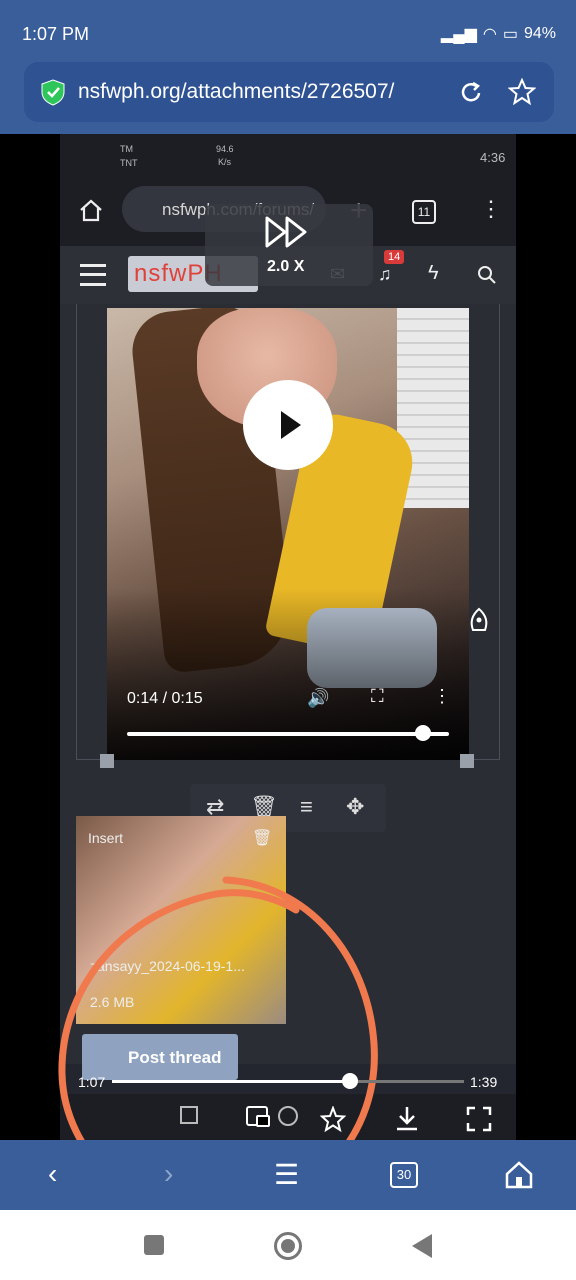 The width and height of the screenshot is (576, 1280). What do you see at coordinates (286, 266) in the screenshot?
I see `speed-label: 2.0 X` at bounding box center [286, 266].